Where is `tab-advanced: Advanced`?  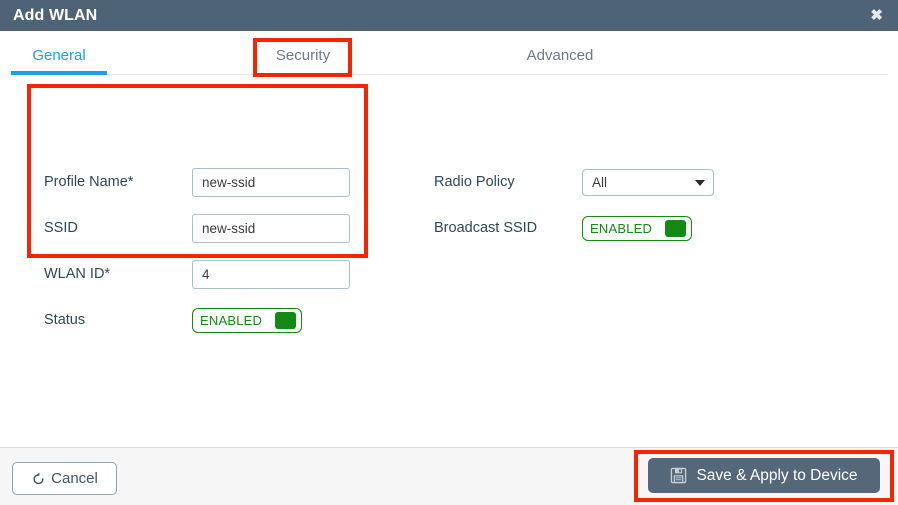 tab-advanced: Advanced is located at coordinates (560, 61).